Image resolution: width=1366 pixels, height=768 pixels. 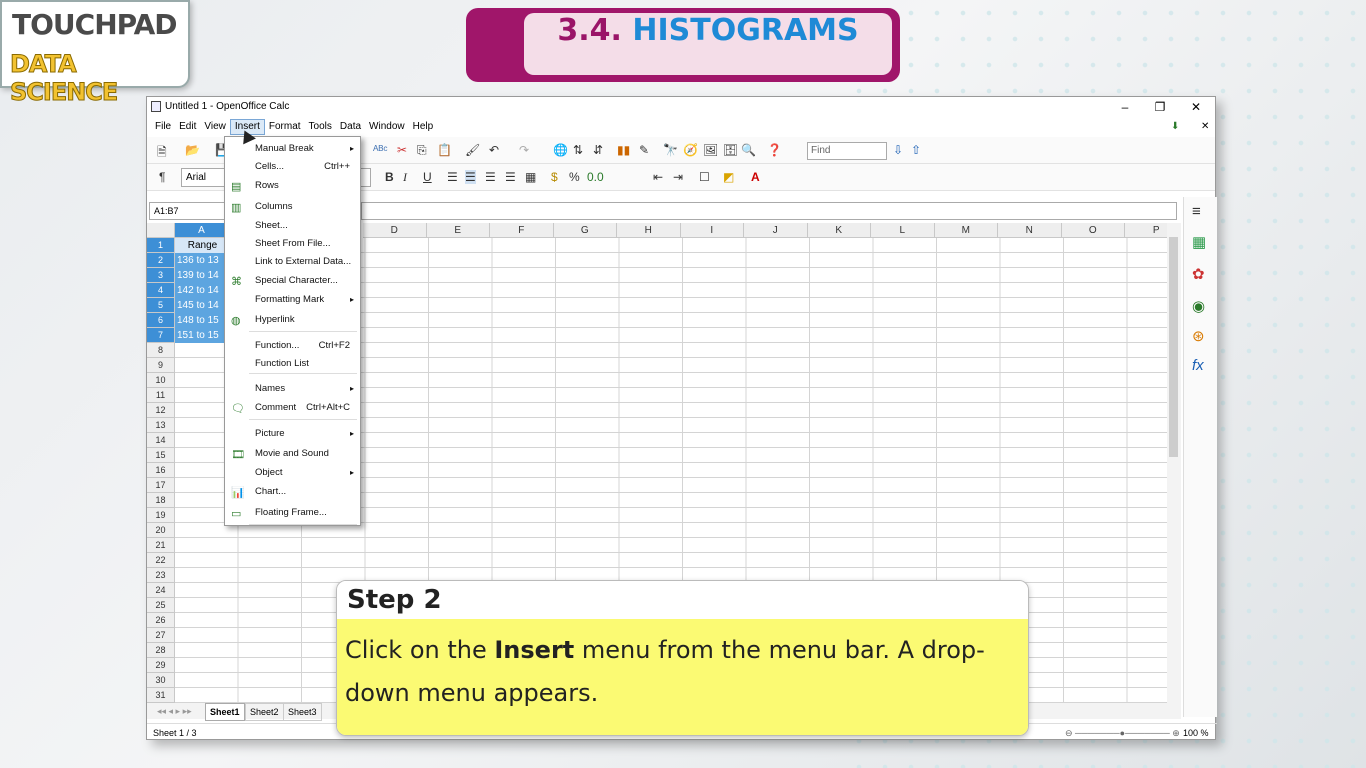 What do you see at coordinates (161, 650) in the screenshot?
I see `row-header: 28` at bounding box center [161, 650].